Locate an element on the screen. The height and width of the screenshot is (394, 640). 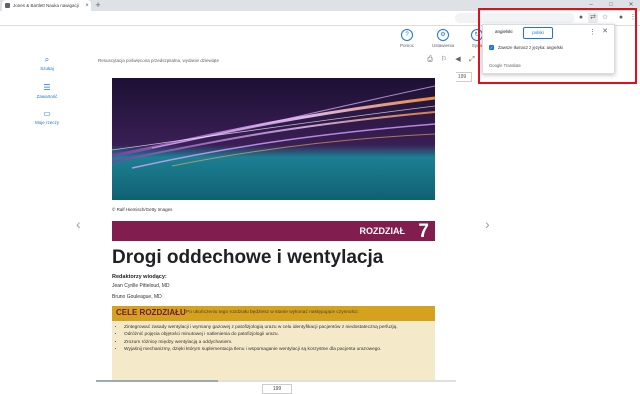
sidebar-item-contents: ☰ Zawartość is located at coordinates (47, 91).